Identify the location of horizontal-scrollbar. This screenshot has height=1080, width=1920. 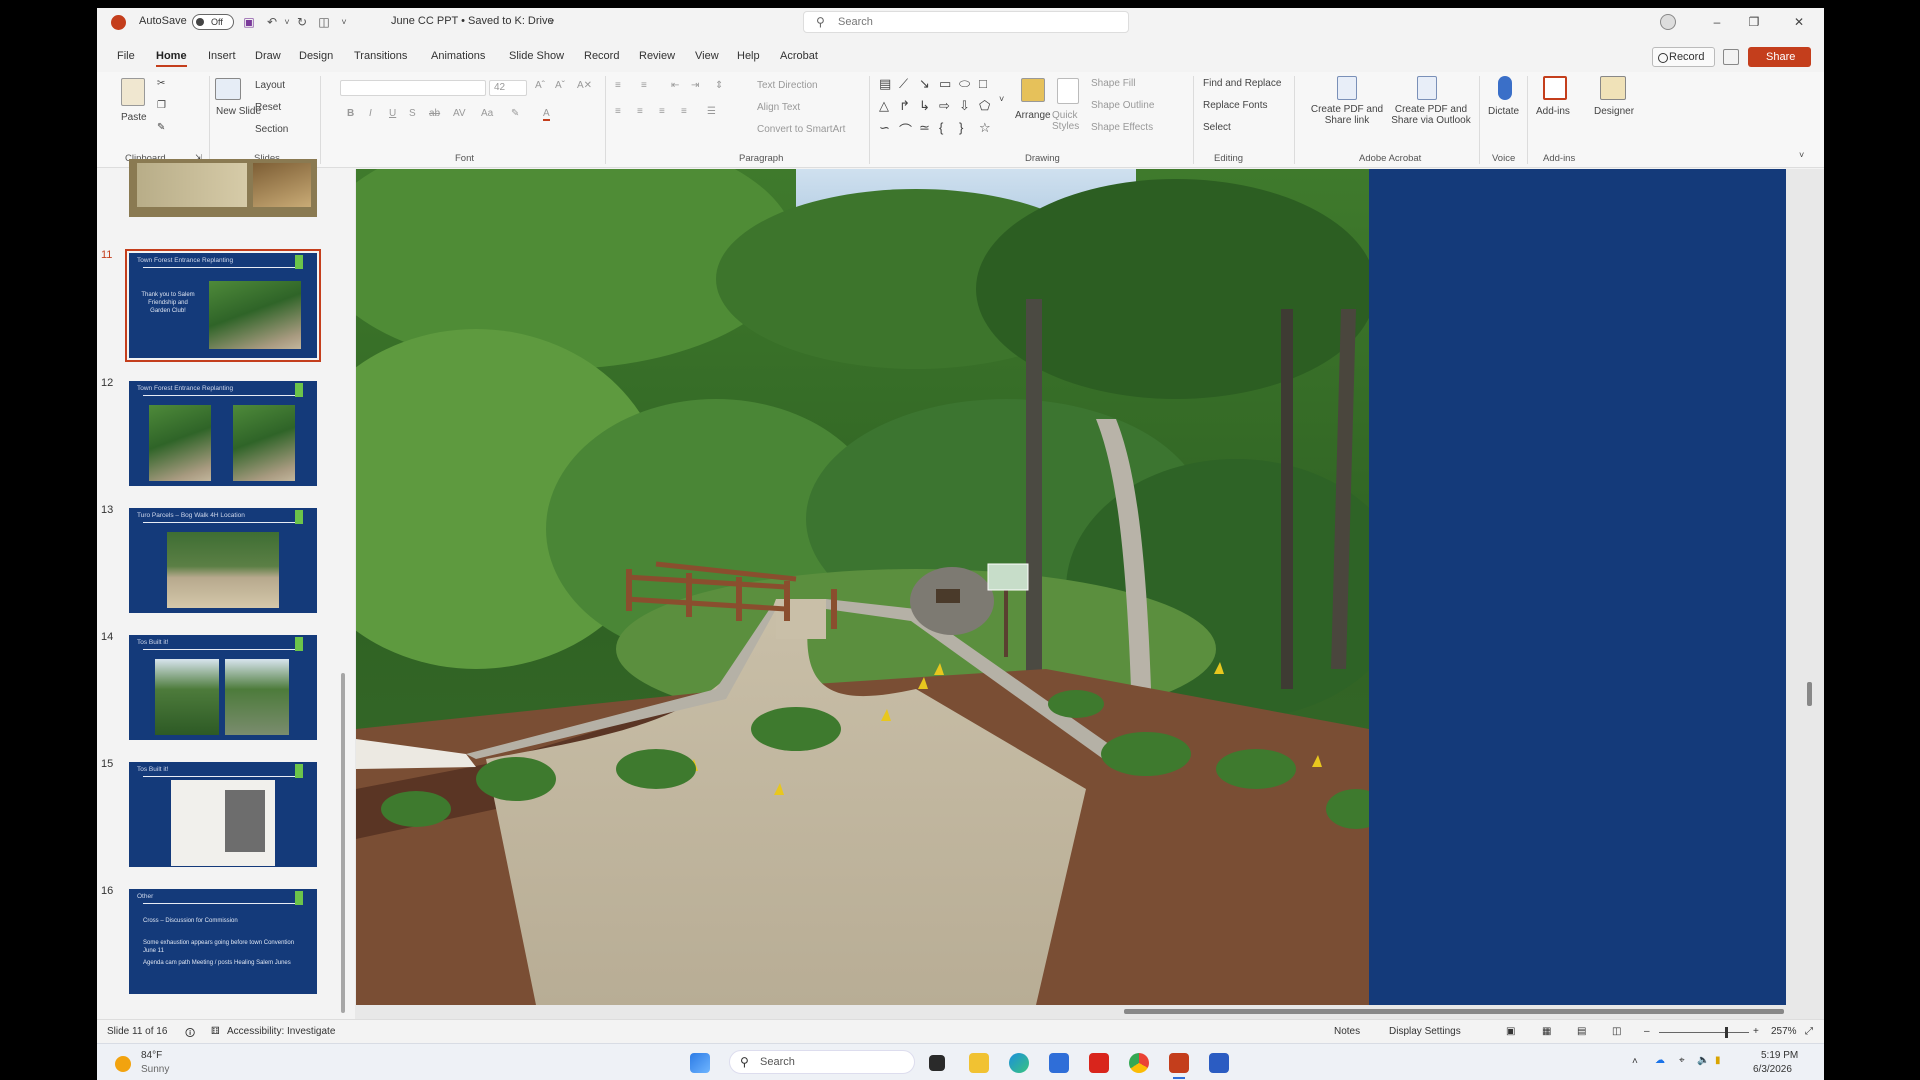
(1080, 1012).